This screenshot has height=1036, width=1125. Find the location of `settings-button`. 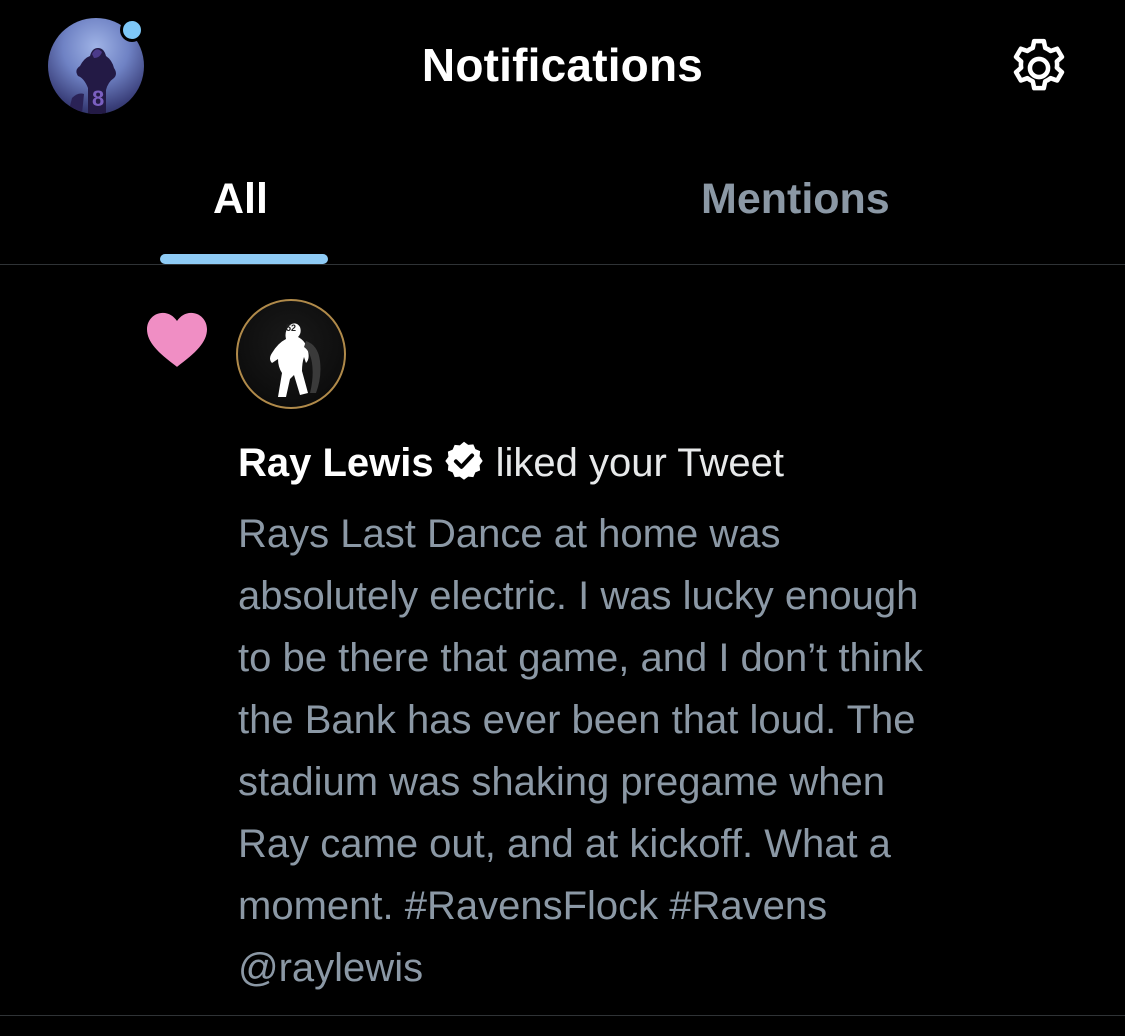

settings-button is located at coordinates (1039, 68).